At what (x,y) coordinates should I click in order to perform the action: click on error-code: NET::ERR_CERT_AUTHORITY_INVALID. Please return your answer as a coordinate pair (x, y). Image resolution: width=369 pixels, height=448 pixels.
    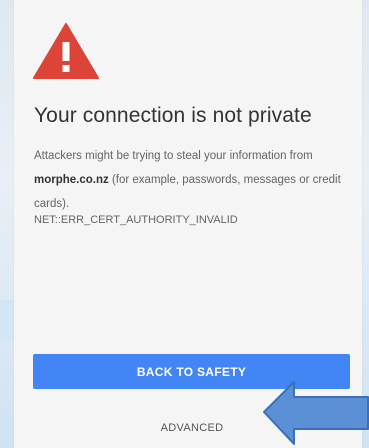
    Looking at the image, I should click on (136, 220).